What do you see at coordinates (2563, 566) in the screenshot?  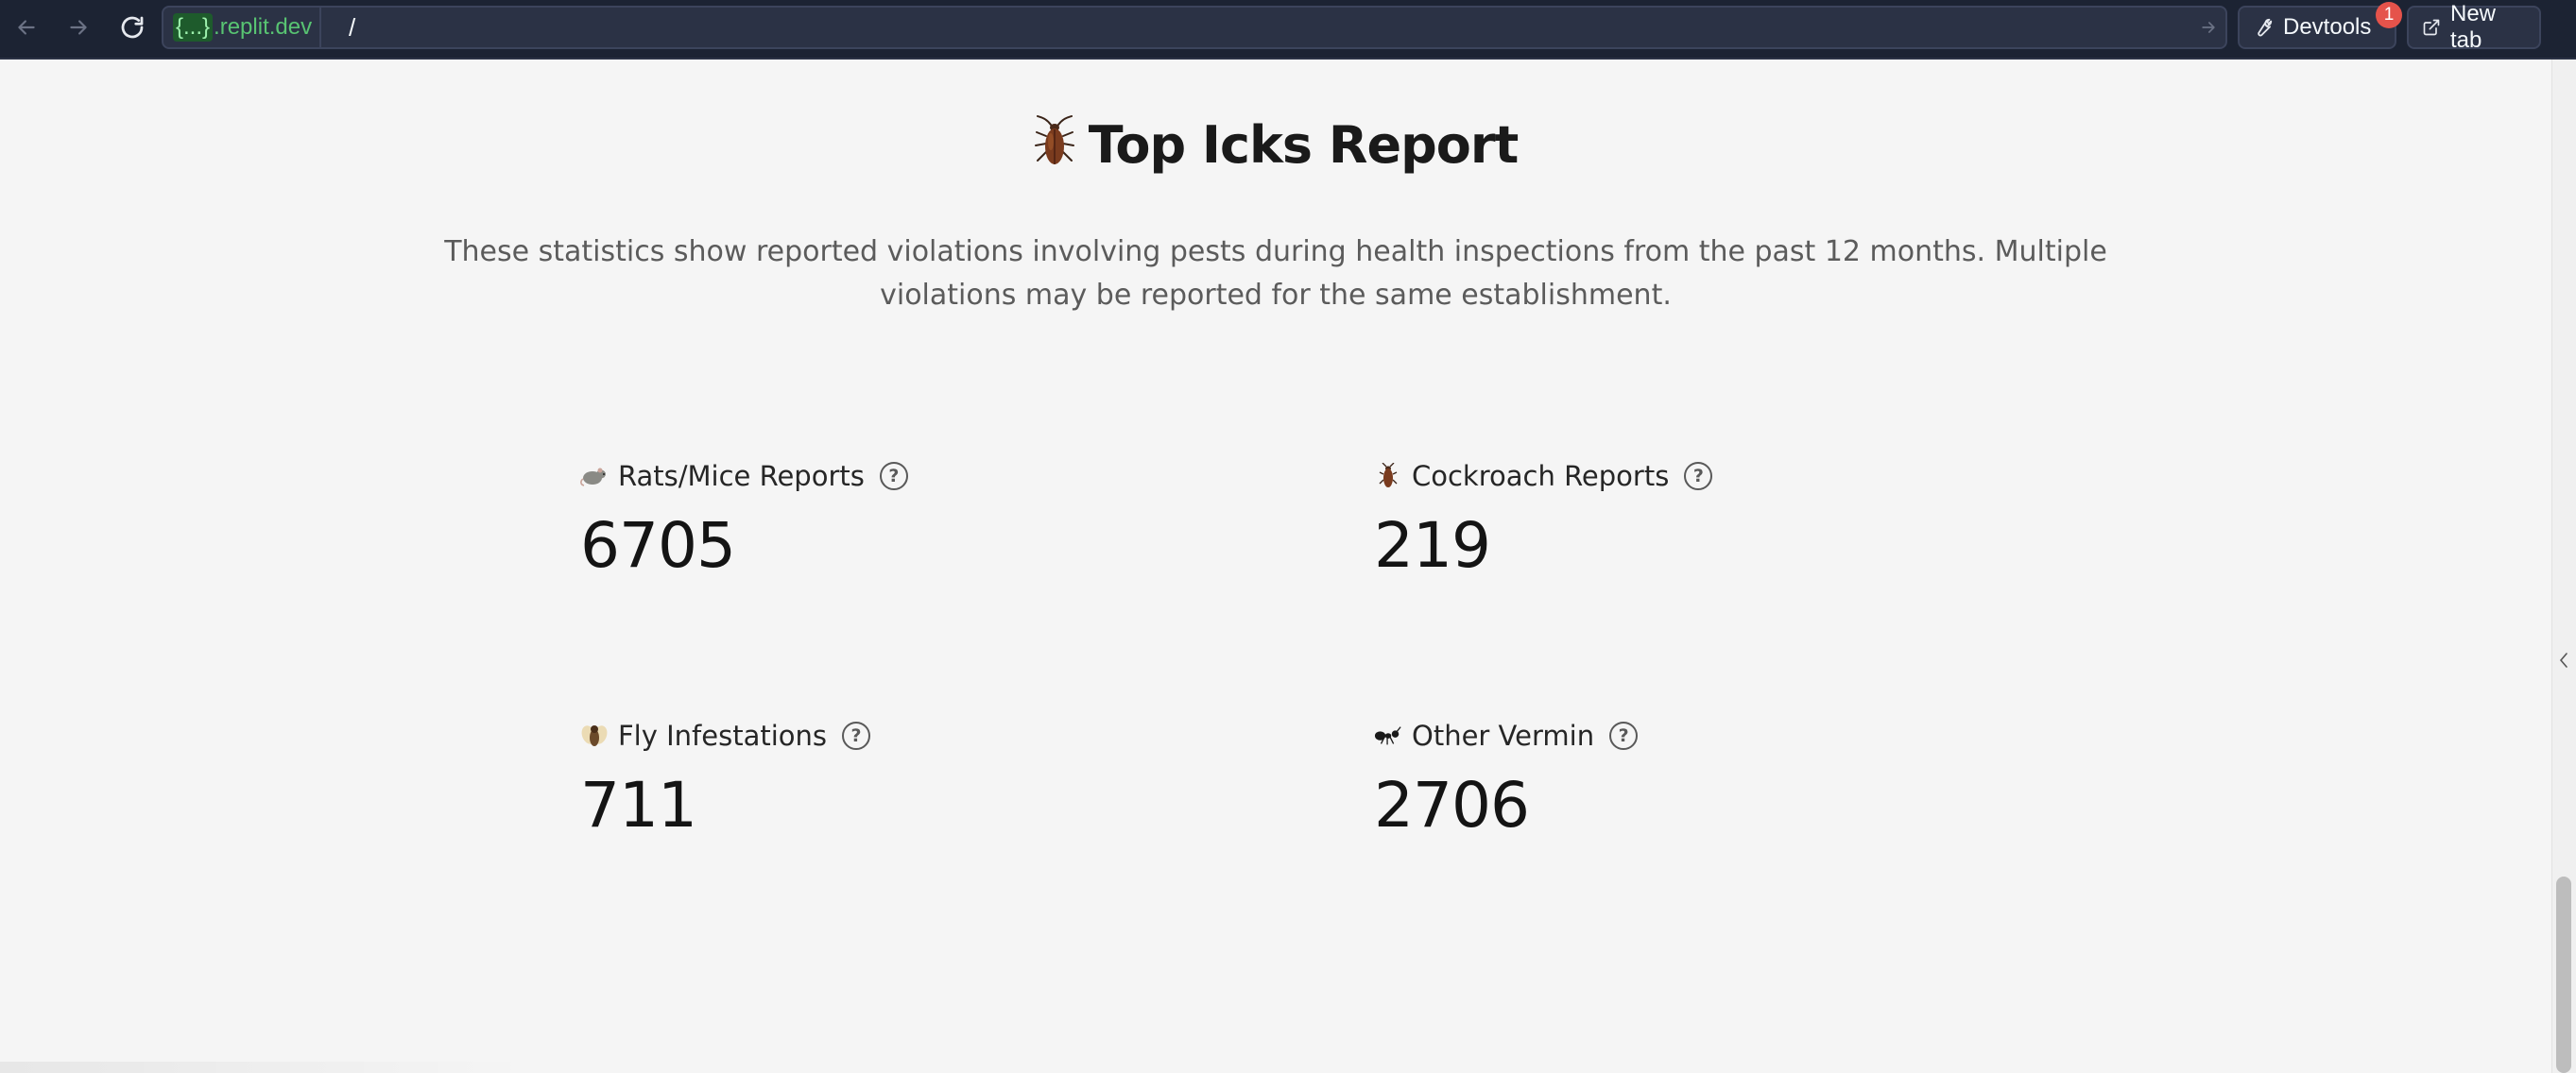 I see `vertical-scrollbar` at bounding box center [2563, 566].